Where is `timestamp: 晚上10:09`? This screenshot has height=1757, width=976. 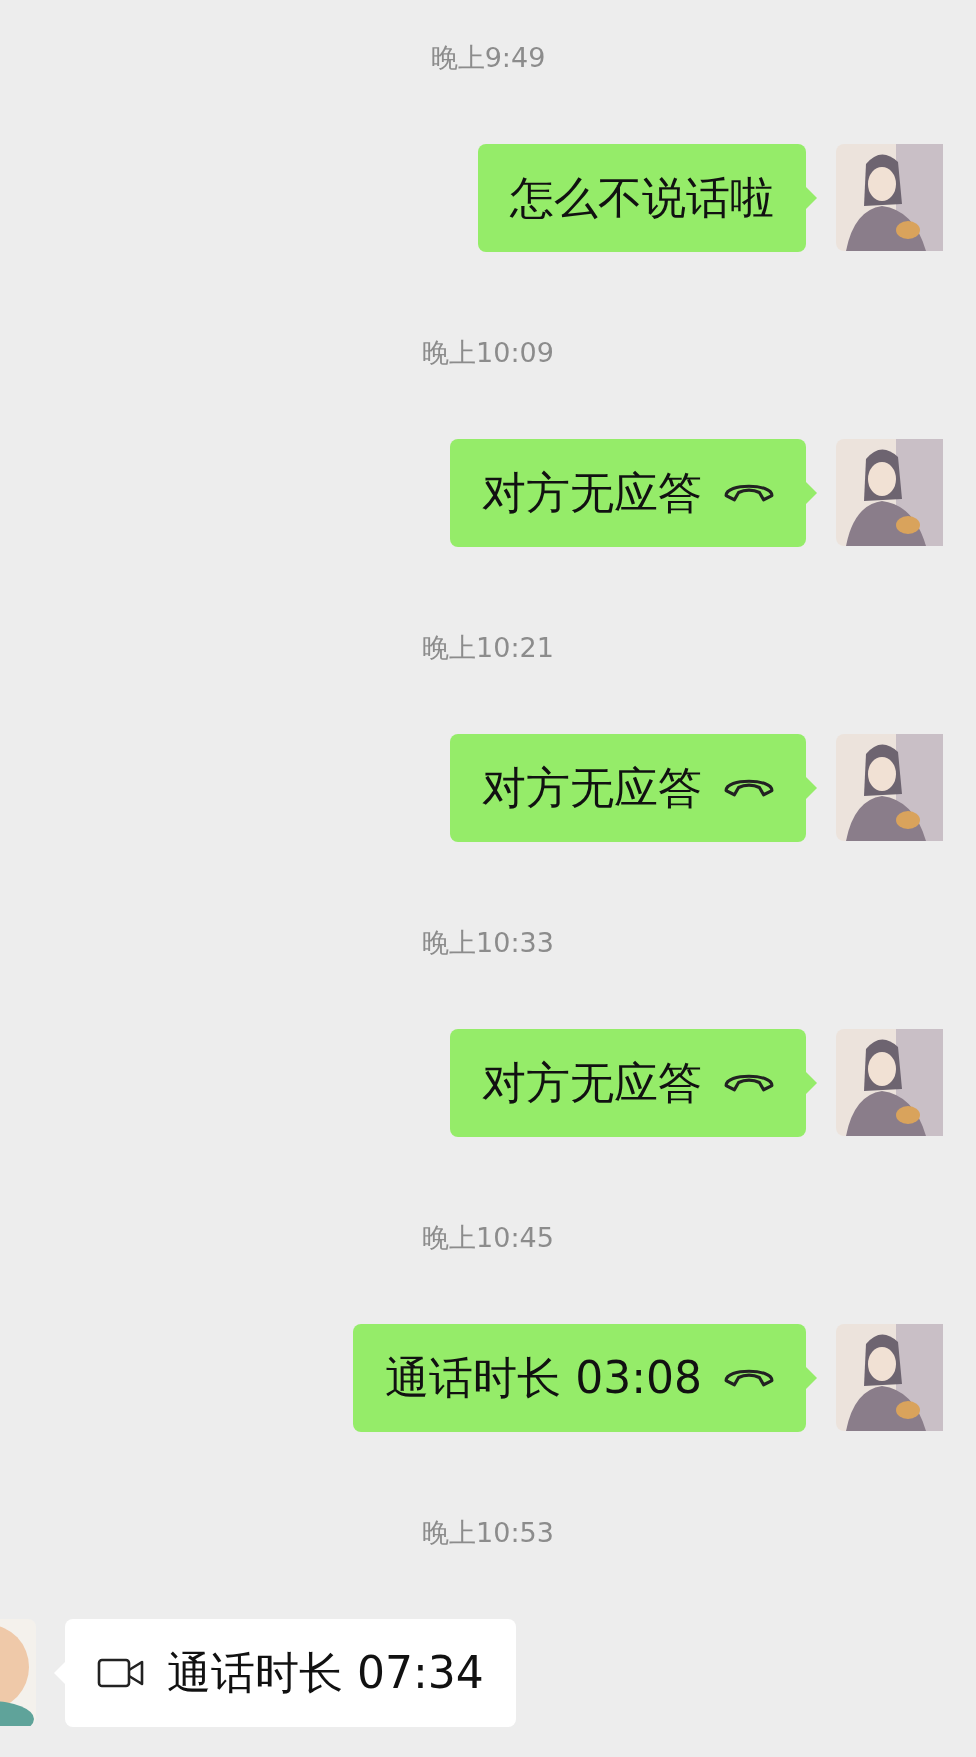 timestamp: 晚上10:09 is located at coordinates (488, 353).